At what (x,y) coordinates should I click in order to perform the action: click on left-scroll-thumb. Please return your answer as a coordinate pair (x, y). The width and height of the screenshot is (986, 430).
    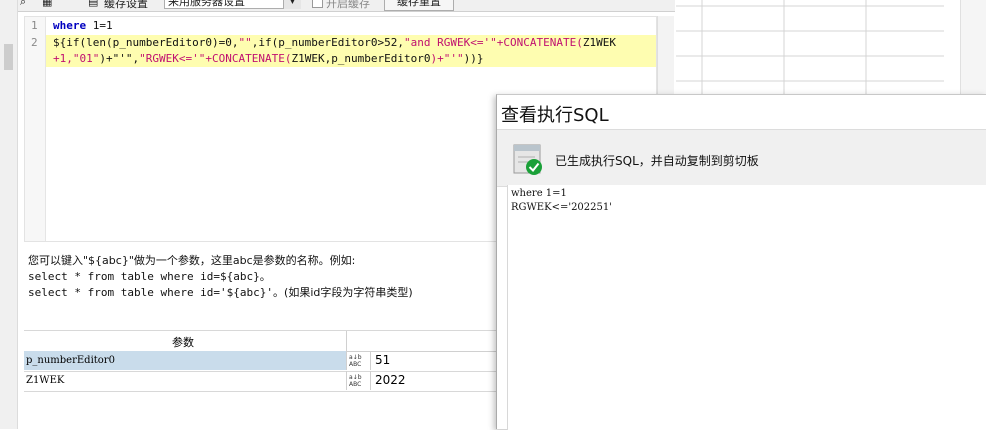
    Looking at the image, I should click on (8, 57).